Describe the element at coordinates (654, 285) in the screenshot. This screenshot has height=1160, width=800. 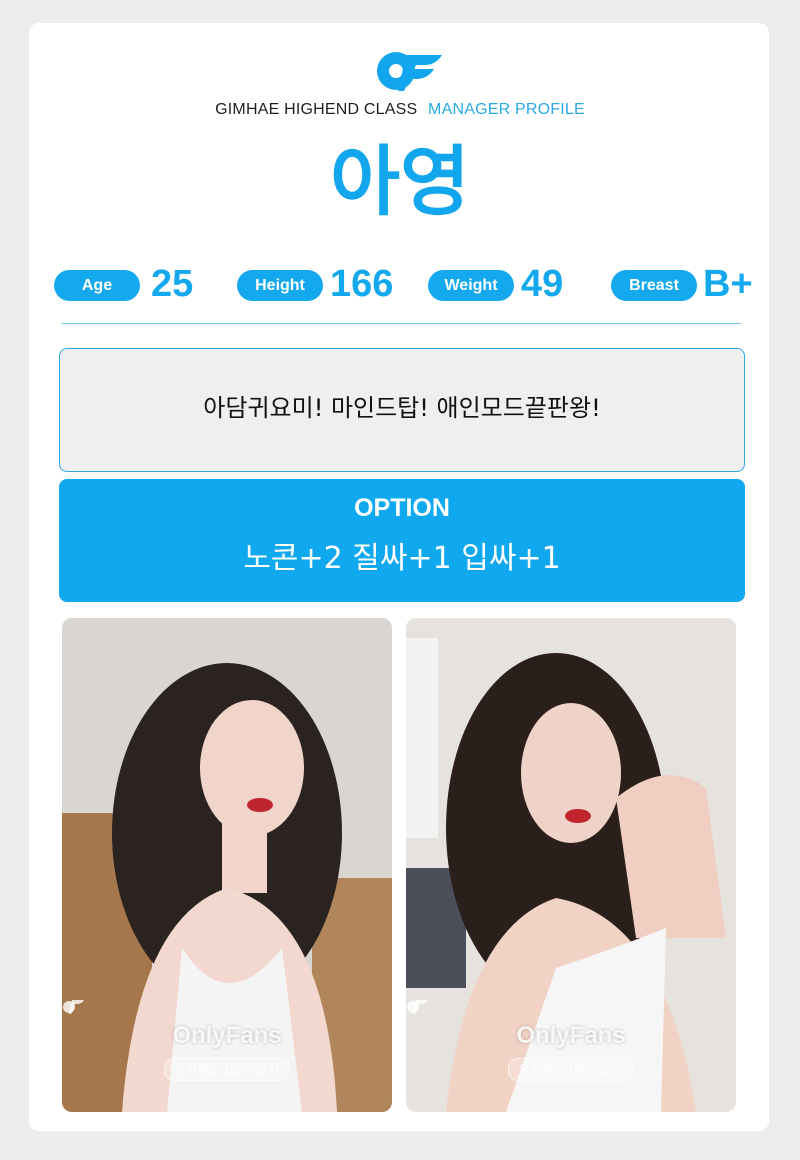
I see `stat-breast-label: Breast` at that location.